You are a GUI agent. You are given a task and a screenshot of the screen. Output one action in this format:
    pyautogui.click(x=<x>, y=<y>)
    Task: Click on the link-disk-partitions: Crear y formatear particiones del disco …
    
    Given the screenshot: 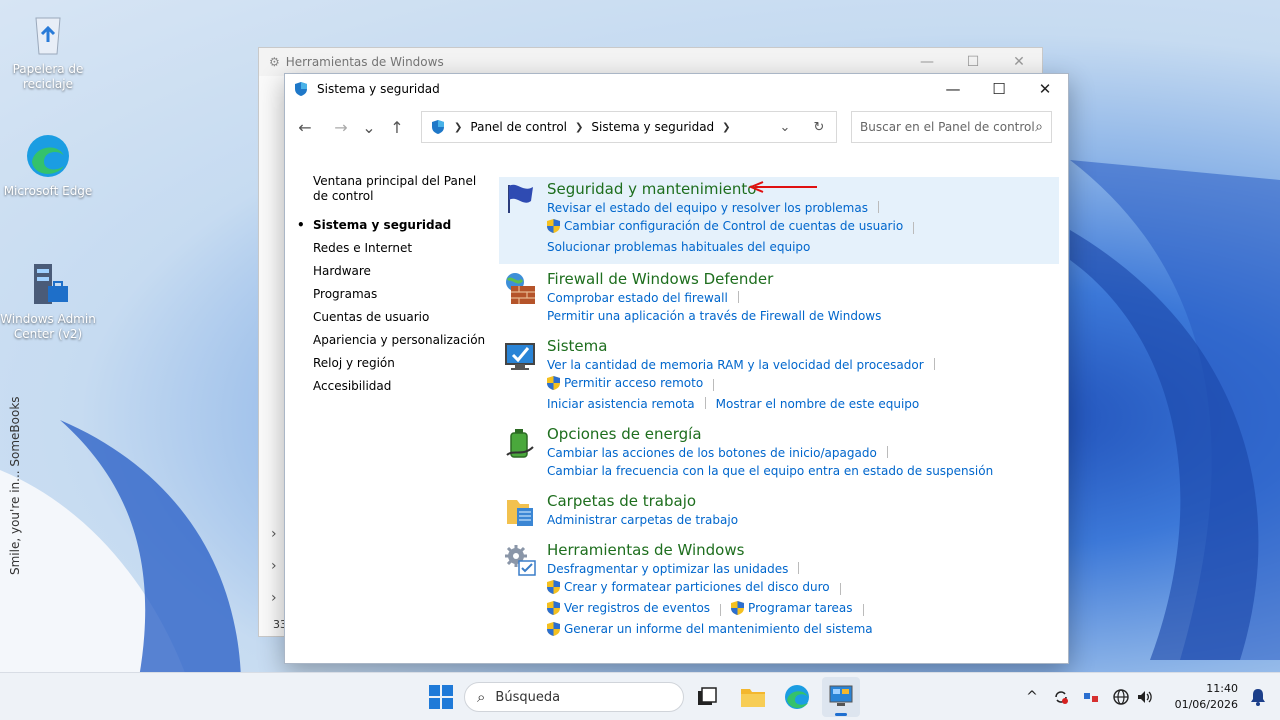 What is the action you would take?
    pyautogui.click(x=688, y=587)
    